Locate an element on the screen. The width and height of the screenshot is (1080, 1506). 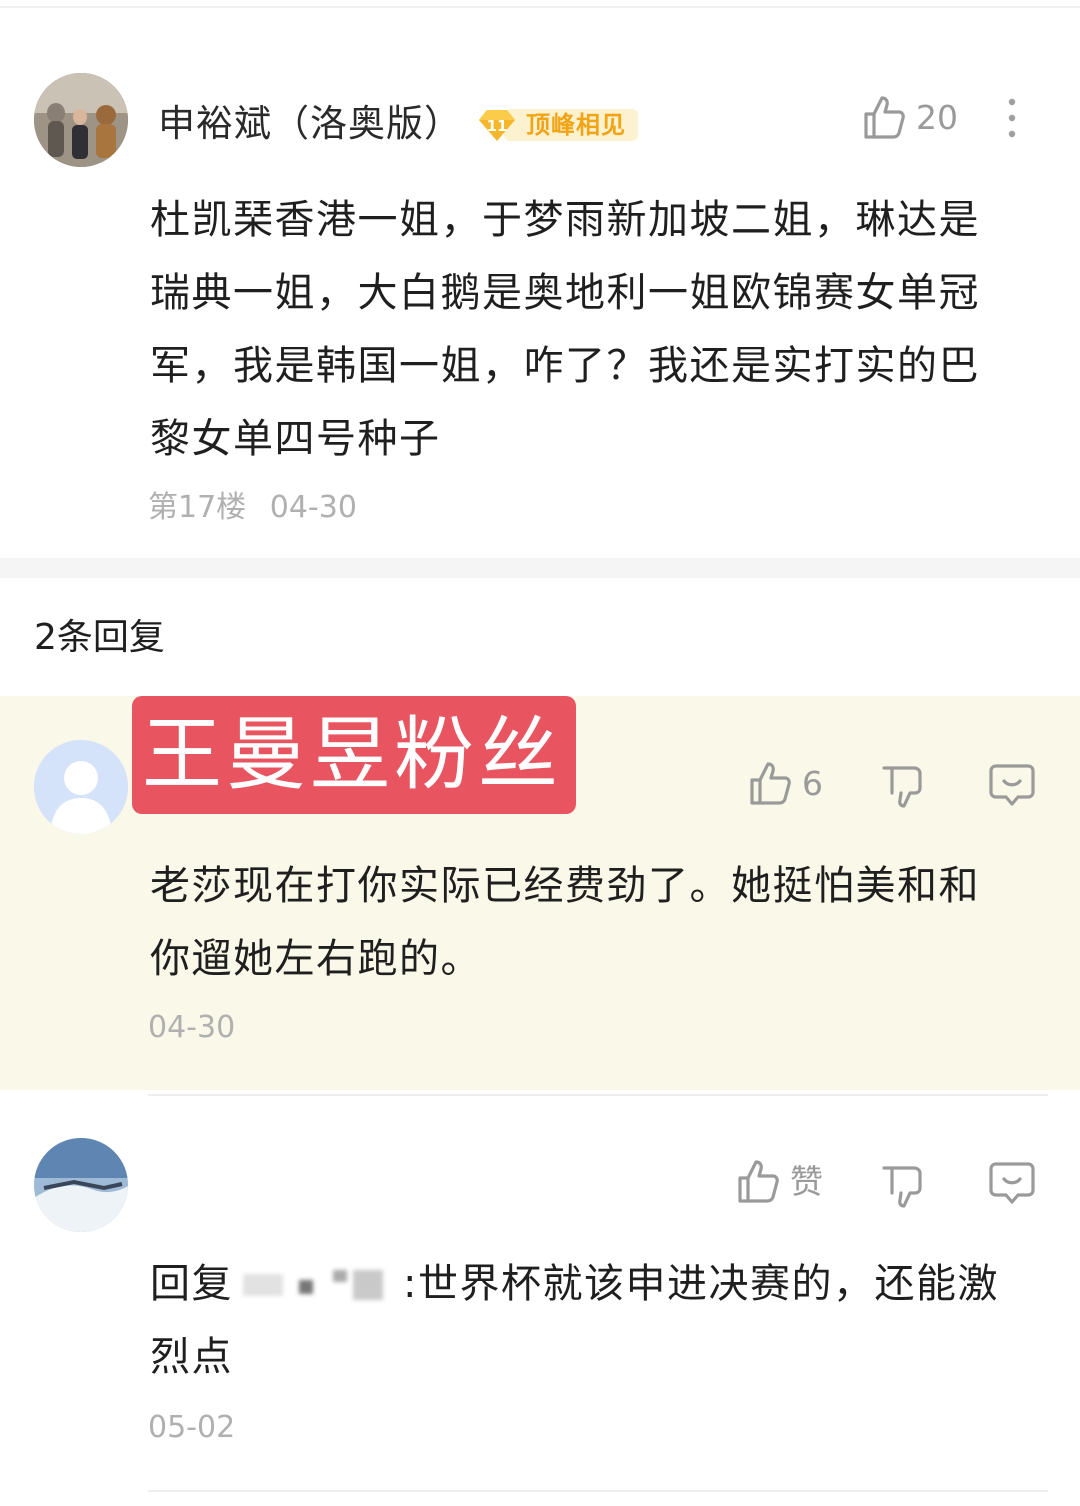
author-avatar is located at coordinates (81, 120).